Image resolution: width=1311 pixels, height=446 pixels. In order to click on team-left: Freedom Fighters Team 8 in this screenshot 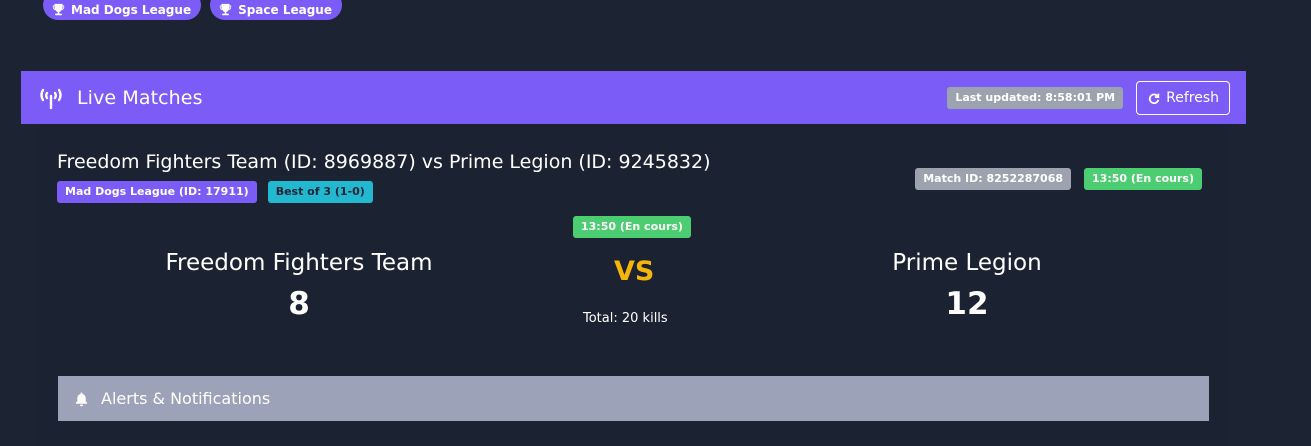, I will do `click(299, 286)`.